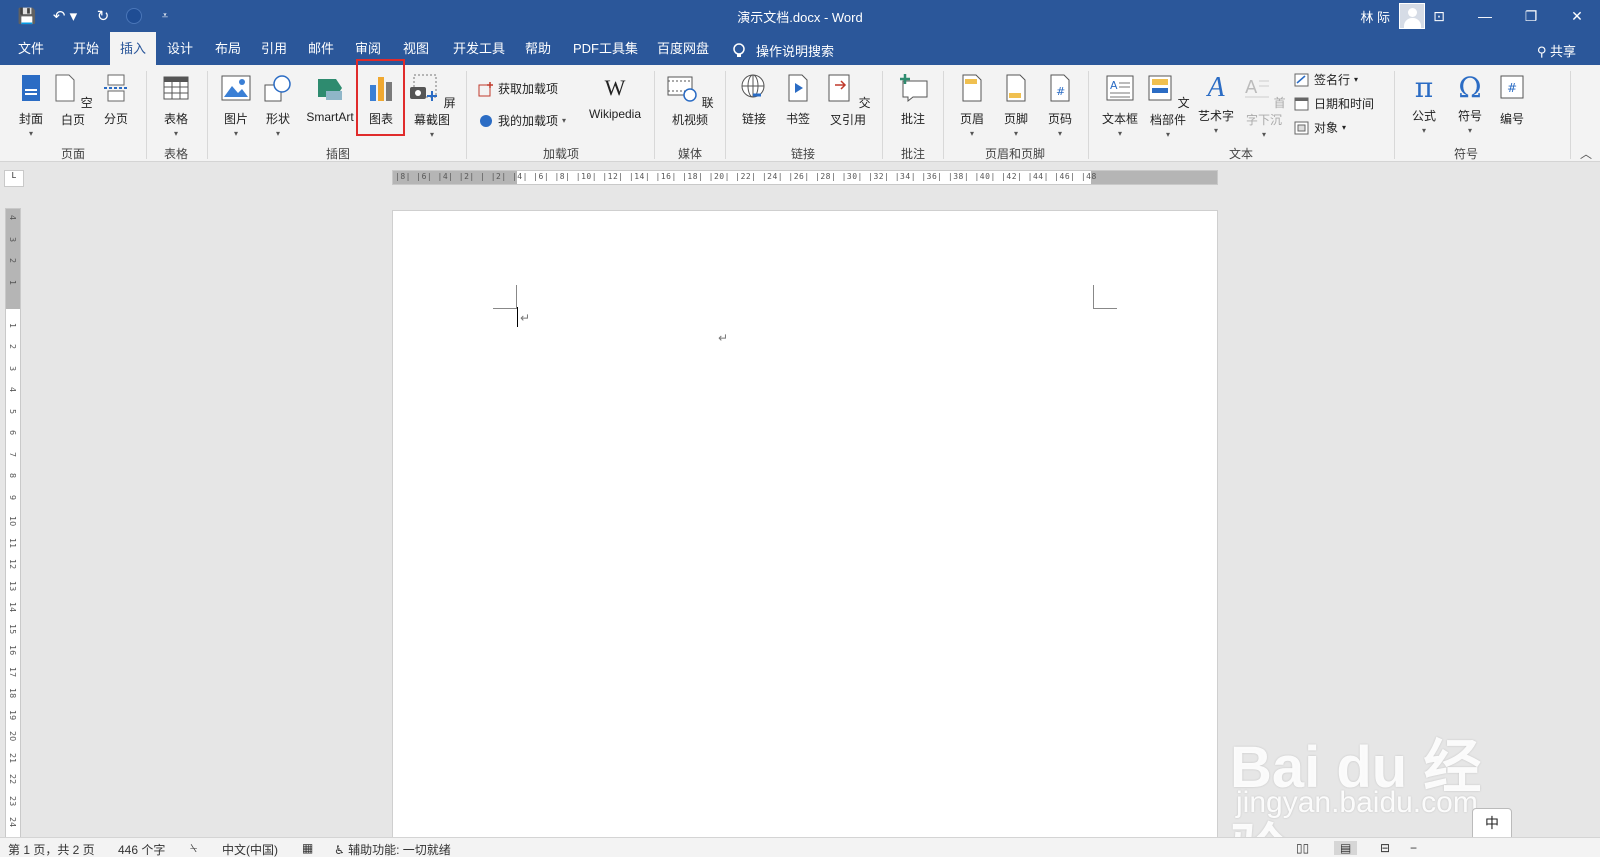 This screenshot has width=1600, height=857. What do you see at coordinates (12, 800) in the screenshot?
I see `vertical-ruler-tick: 23` at bounding box center [12, 800].